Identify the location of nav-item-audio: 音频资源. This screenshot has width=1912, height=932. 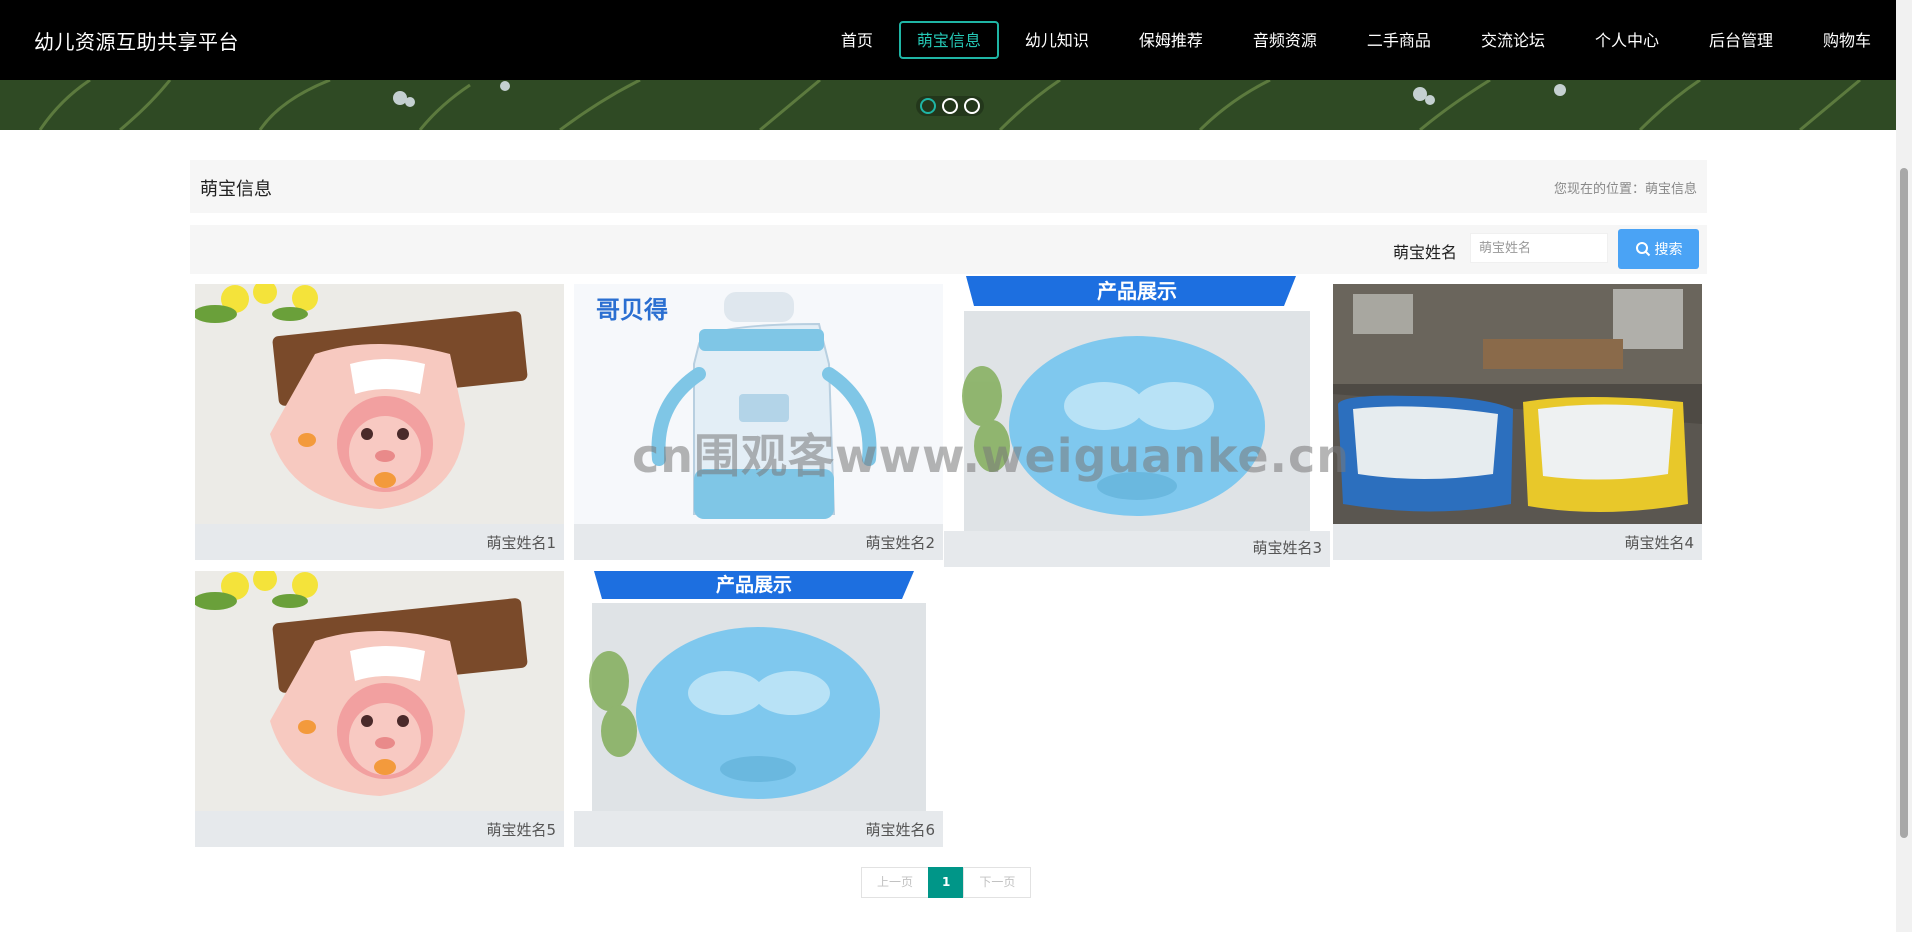
(1285, 40).